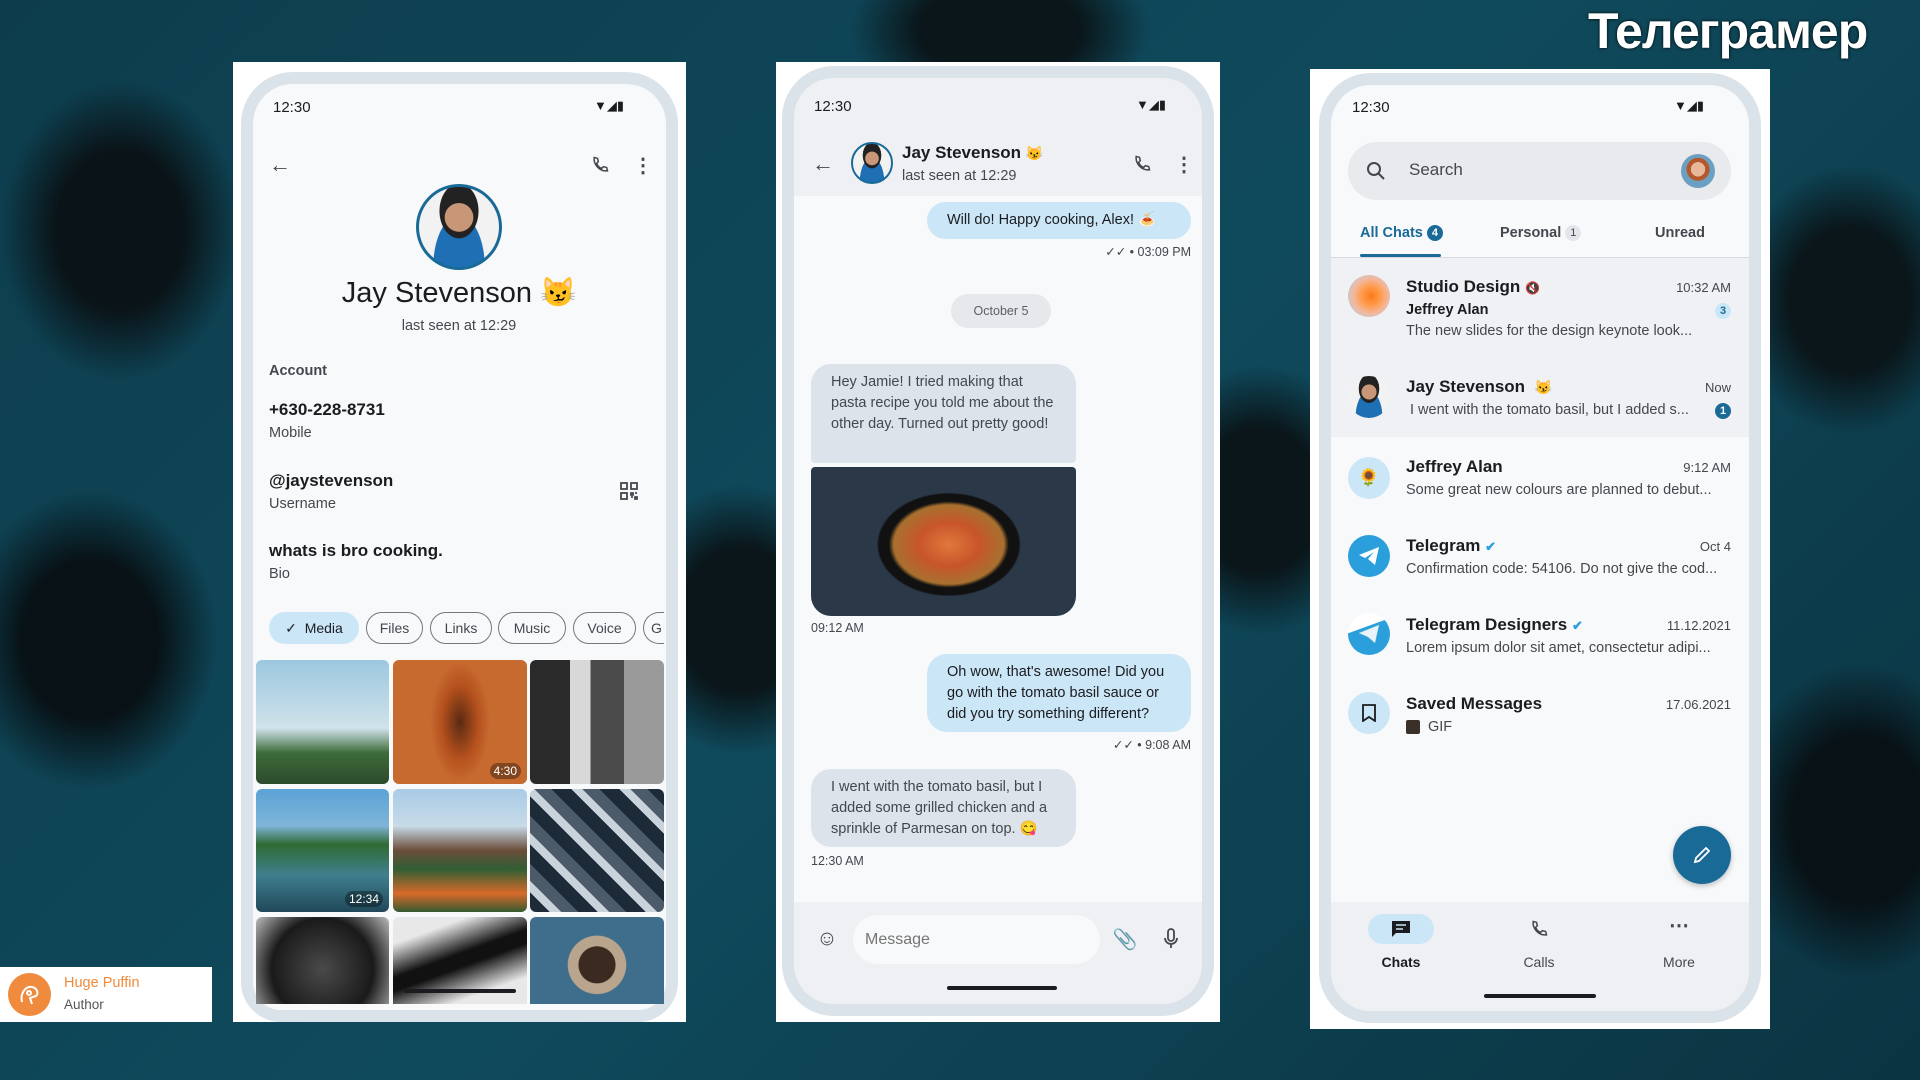  I want to click on tab-label: Personal, so click(1531, 233).